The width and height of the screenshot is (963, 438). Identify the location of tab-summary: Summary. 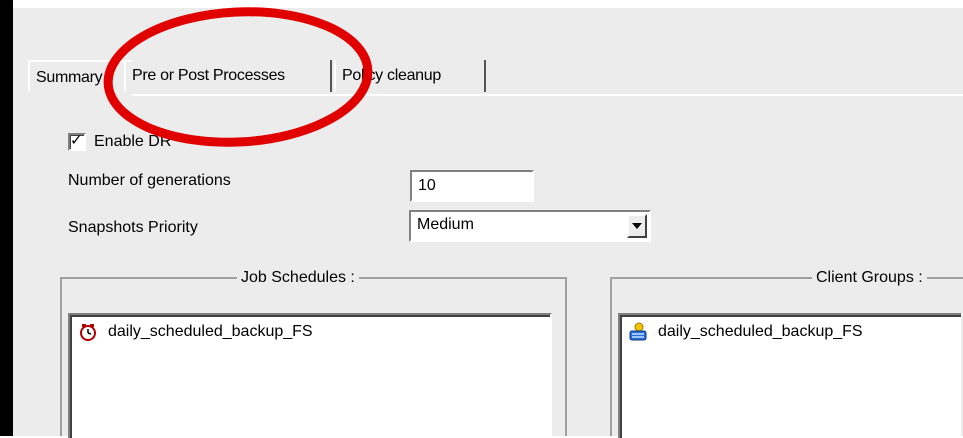
(80, 76).